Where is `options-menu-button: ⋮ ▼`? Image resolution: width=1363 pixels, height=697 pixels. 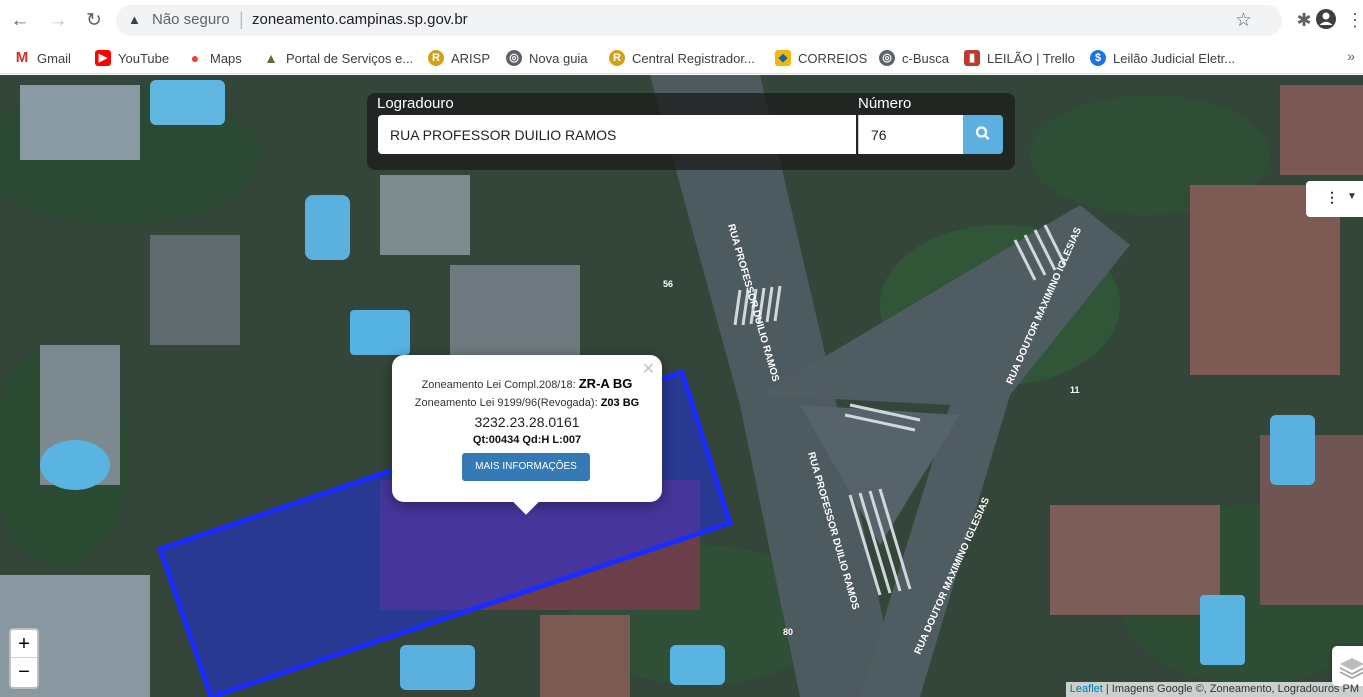
options-menu-button: ⋮ ▼ is located at coordinates (1334, 199).